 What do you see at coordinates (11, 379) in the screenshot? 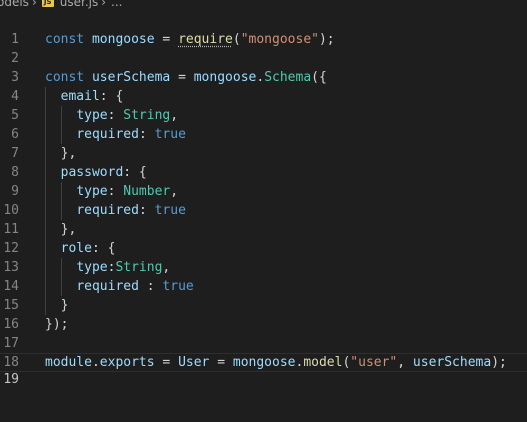
I see `line-number: 19` at bounding box center [11, 379].